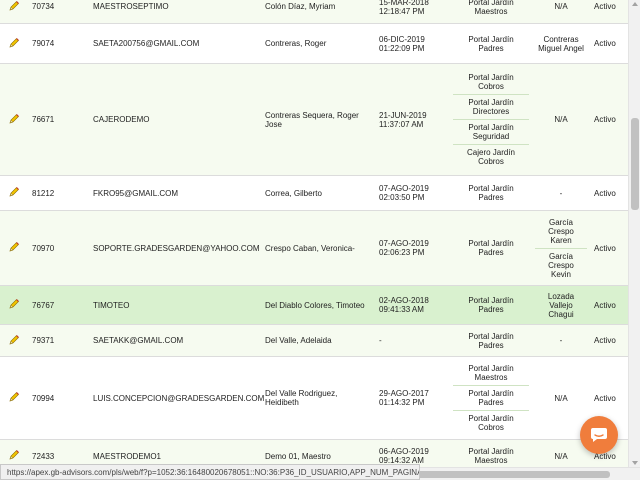 The height and width of the screenshot is (480, 640). What do you see at coordinates (561, 305) in the screenshot?
I see `related-cell: Lozada Vallejo Chagui` at bounding box center [561, 305].